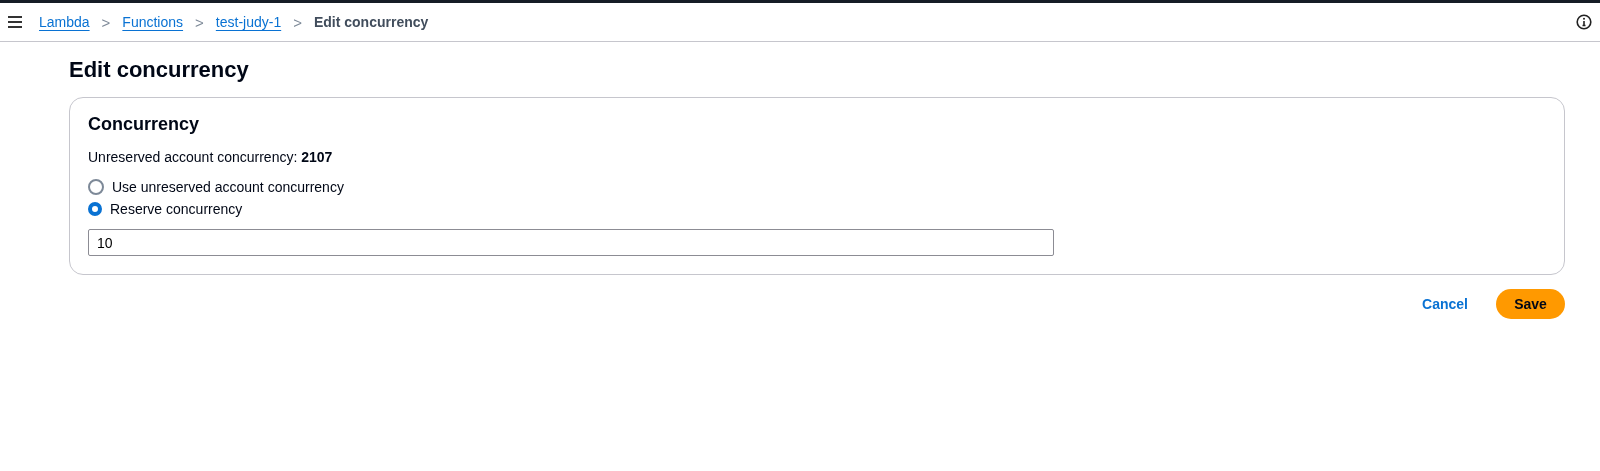 The height and width of the screenshot is (471, 1600). I want to click on breadcrumb-link: Functions, so click(153, 22).